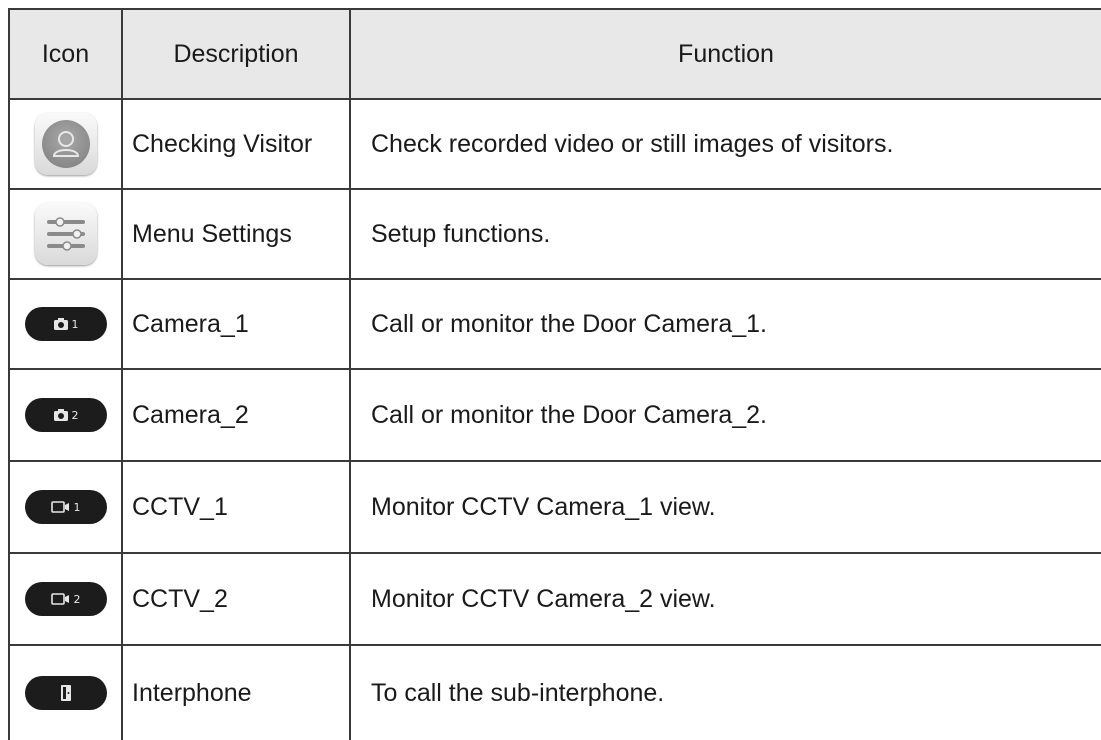 This screenshot has width=1101, height=740. What do you see at coordinates (237, 693) in the screenshot?
I see `description-cell: Interphone` at bounding box center [237, 693].